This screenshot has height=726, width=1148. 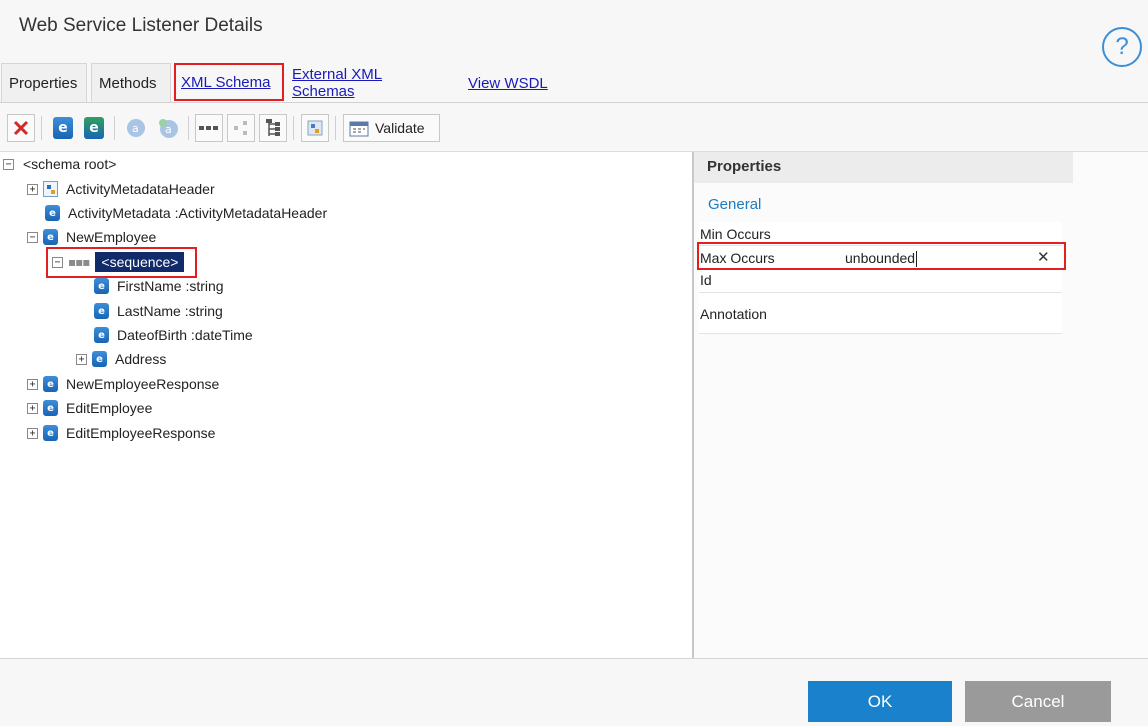 I want to click on tree-node-schema-root: − <schema root>, so click(x=59, y=164).